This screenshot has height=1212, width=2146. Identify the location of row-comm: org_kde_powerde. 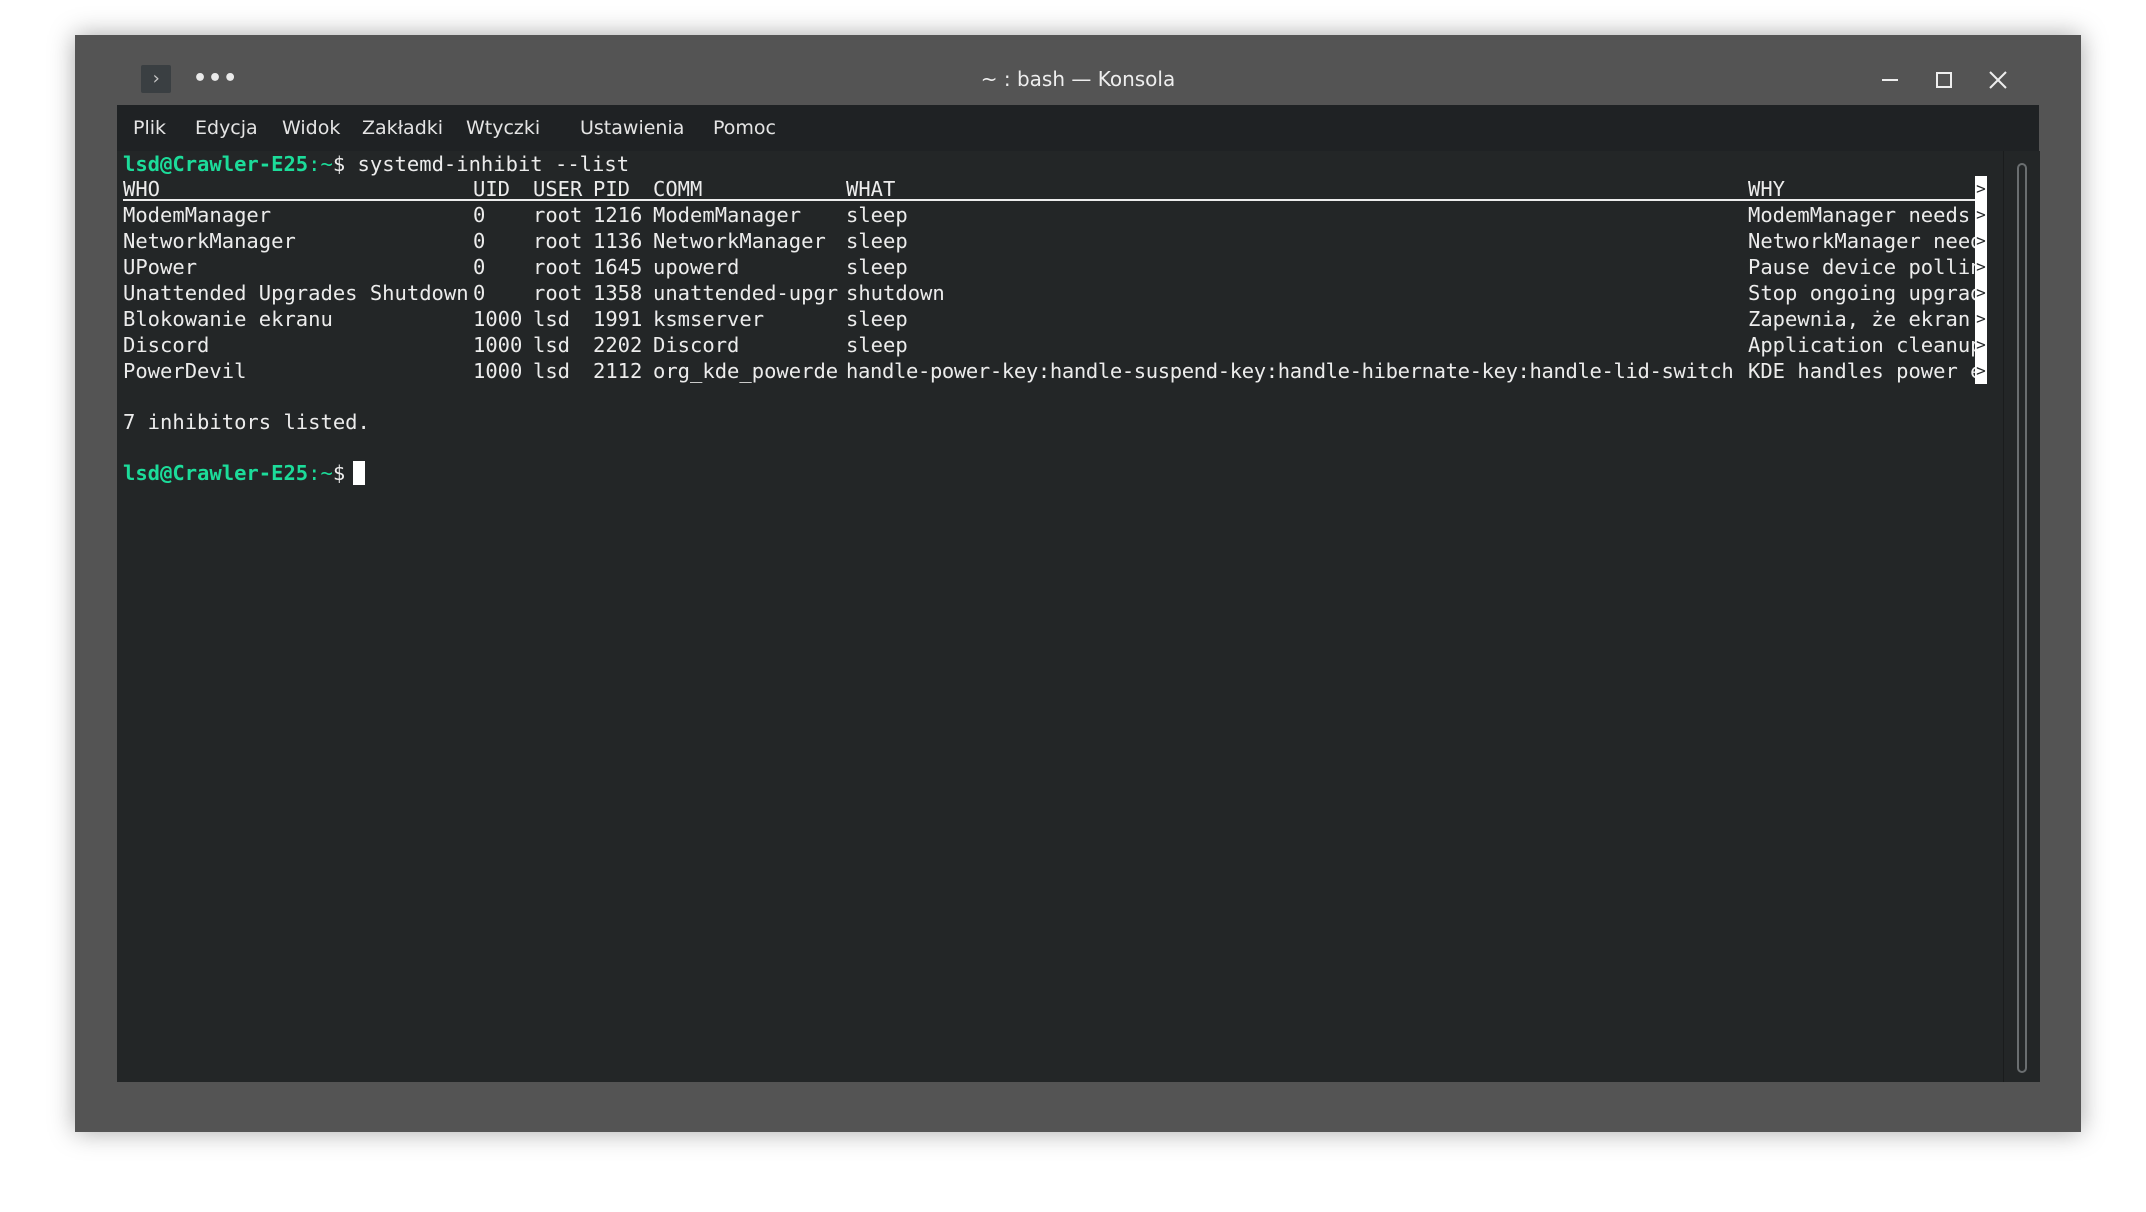
(746, 371).